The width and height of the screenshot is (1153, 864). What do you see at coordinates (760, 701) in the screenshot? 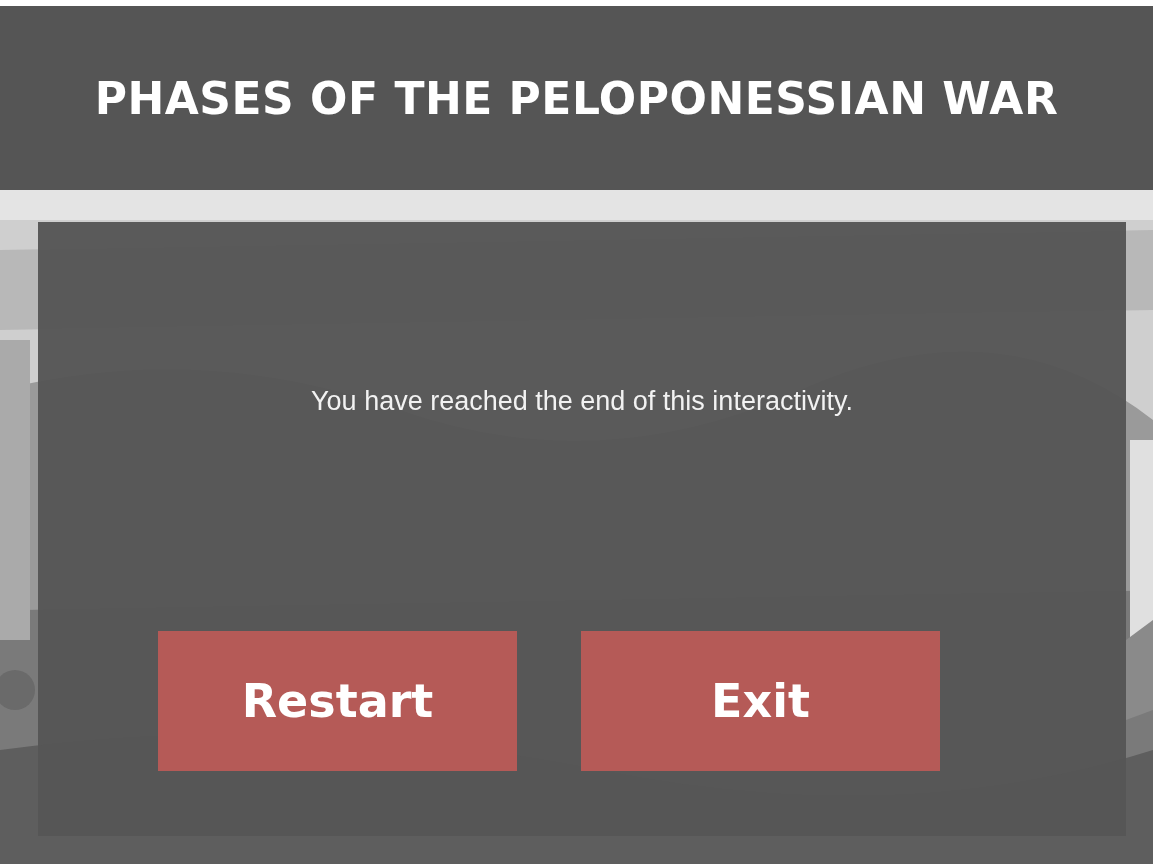
I see `dialog-button: Exit` at bounding box center [760, 701].